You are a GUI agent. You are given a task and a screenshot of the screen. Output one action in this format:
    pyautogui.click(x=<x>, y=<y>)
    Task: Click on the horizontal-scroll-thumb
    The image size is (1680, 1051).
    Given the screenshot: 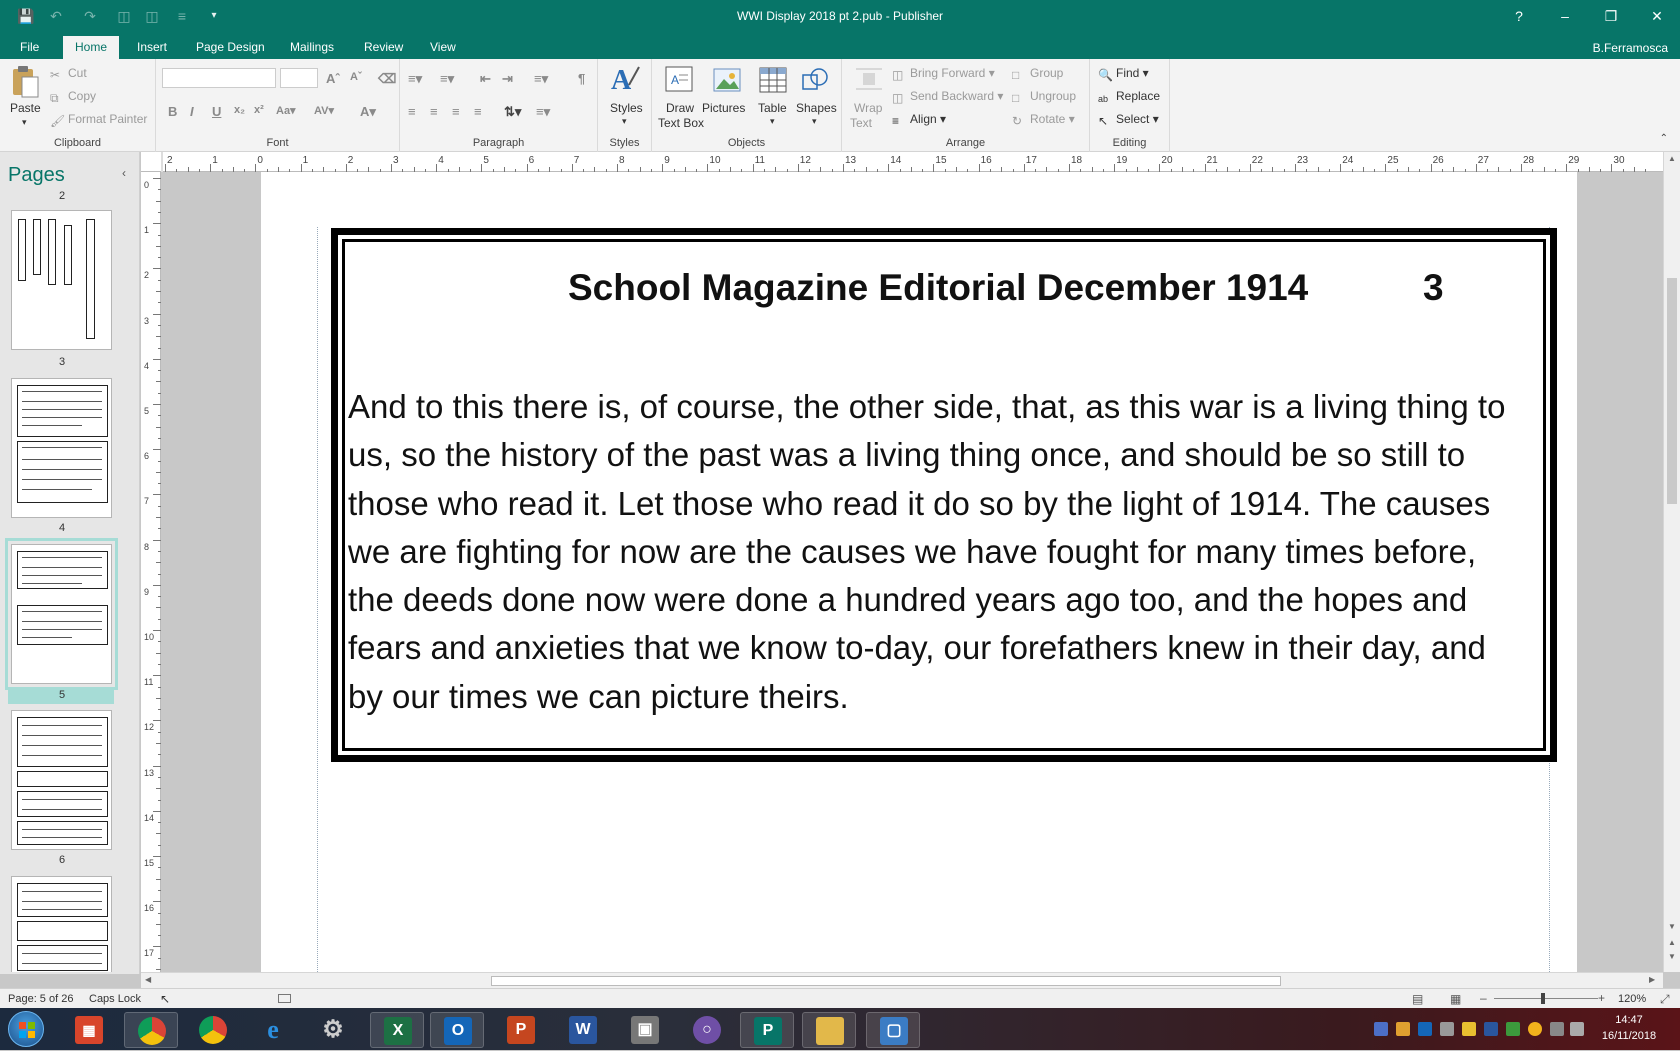 What is the action you would take?
    pyautogui.click(x=886, y=981)
    